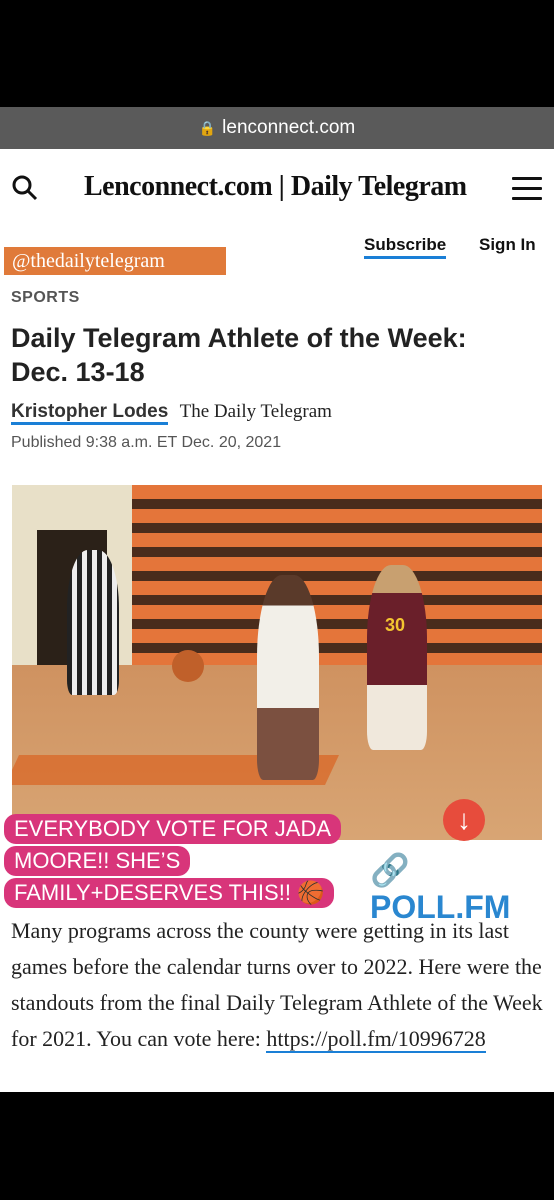 The image size is (554, 1200). I want to click on story-caption: EVERYBODY VOTE FOR JADA, so click(173, 829).